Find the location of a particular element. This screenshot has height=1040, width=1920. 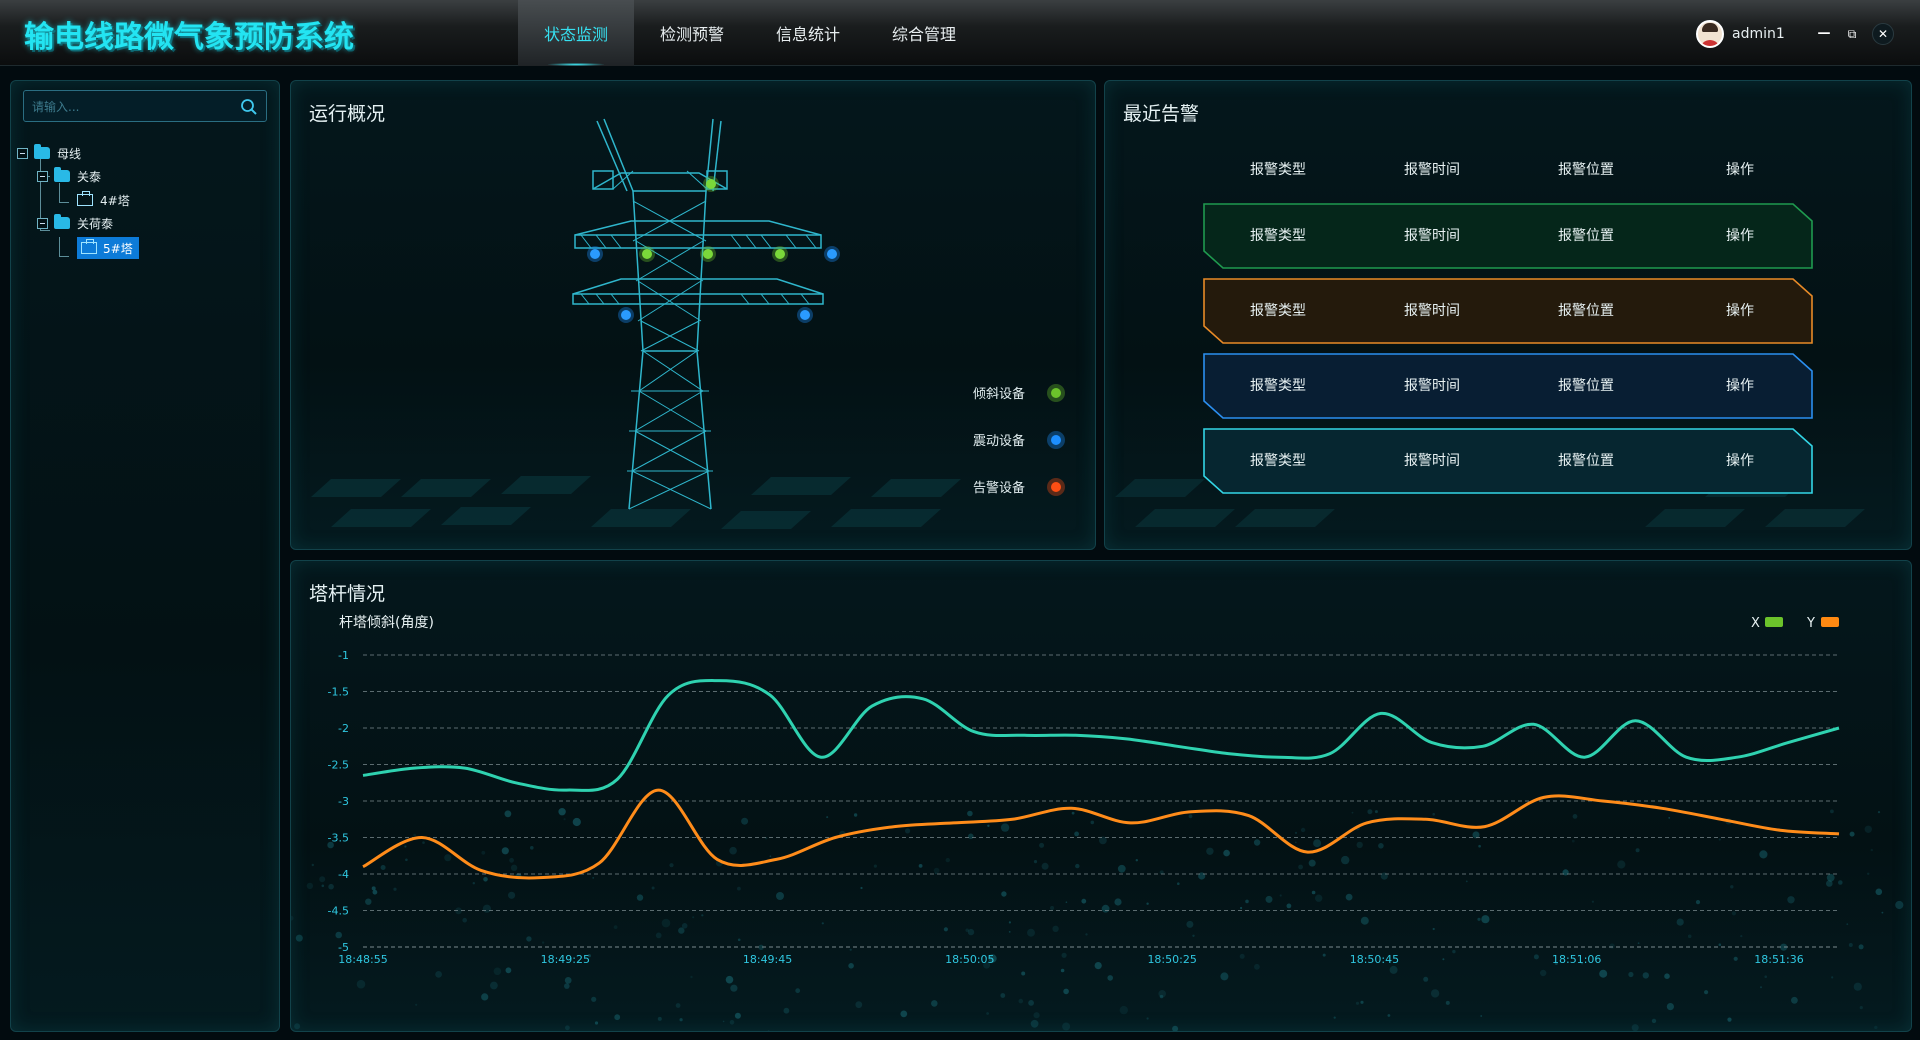

tree-node-tower-5: 5#塔 is located at coordinates (108, 248).